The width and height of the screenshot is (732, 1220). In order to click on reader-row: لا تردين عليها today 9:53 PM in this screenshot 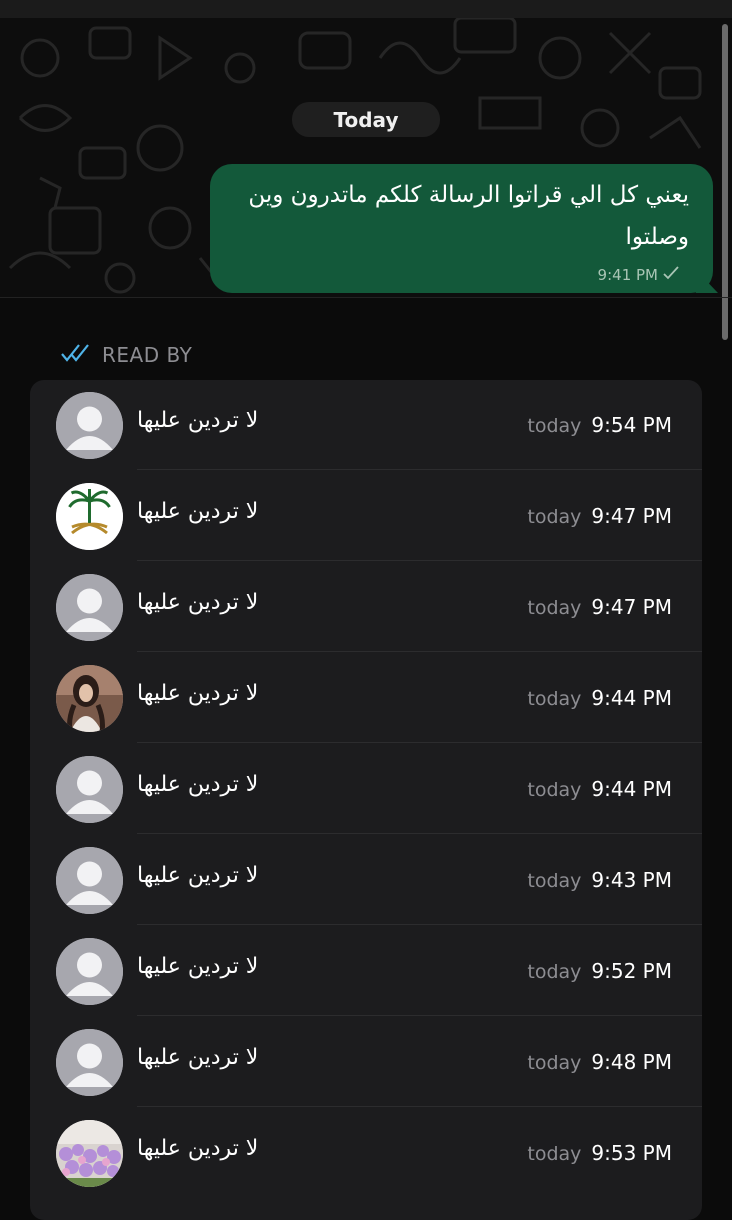, I will do `click(366, 1153)`.